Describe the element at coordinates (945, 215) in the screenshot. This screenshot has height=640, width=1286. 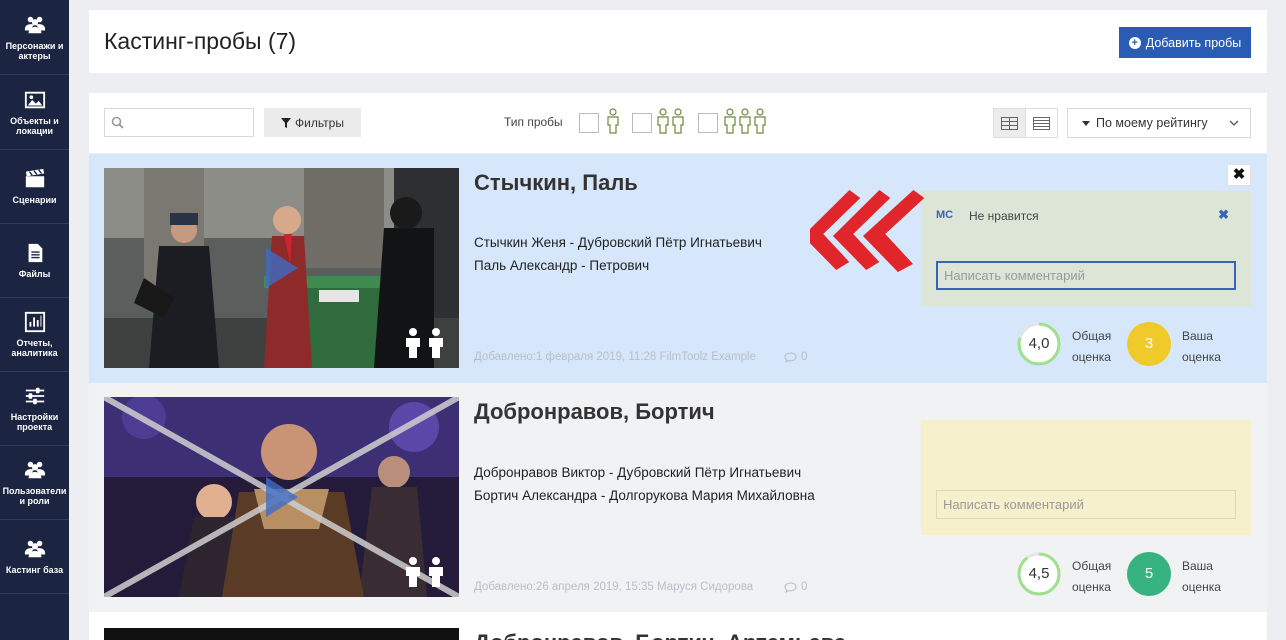
I see `comment-author: MC` at that location.